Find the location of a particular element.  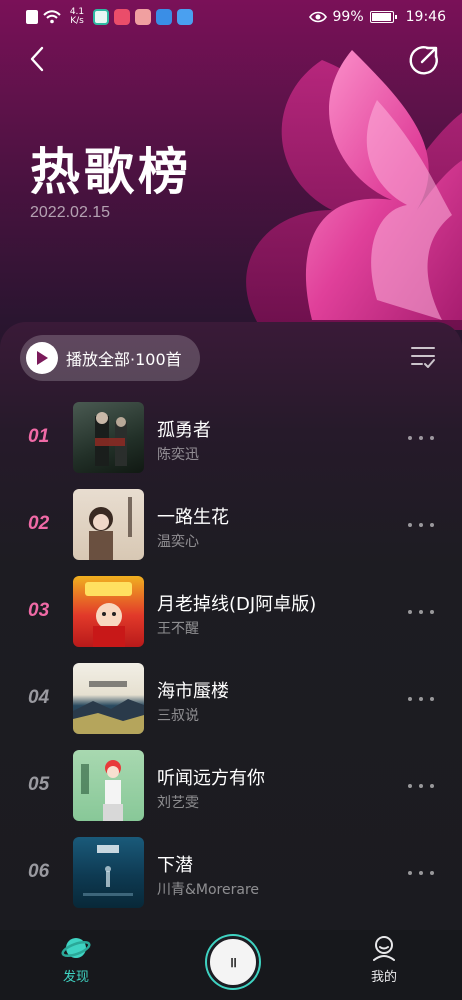

mini-player-button: ॥ is located at coordinates (233, 962).